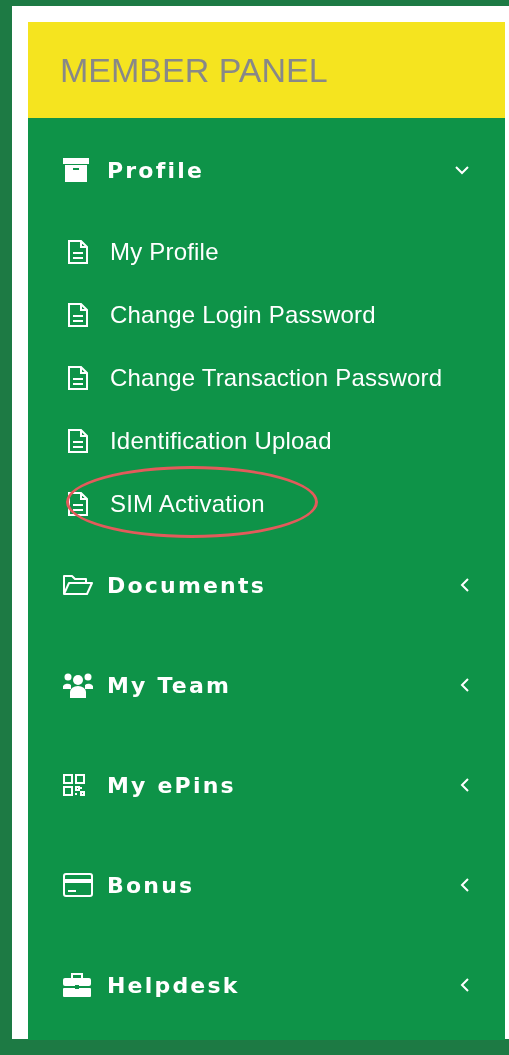 The height and width of the screenshot is (1055, 509). Describe the element at coordinates (243, 314) in the screenshot. I see `submenu-item: Change Login Password` at that location.